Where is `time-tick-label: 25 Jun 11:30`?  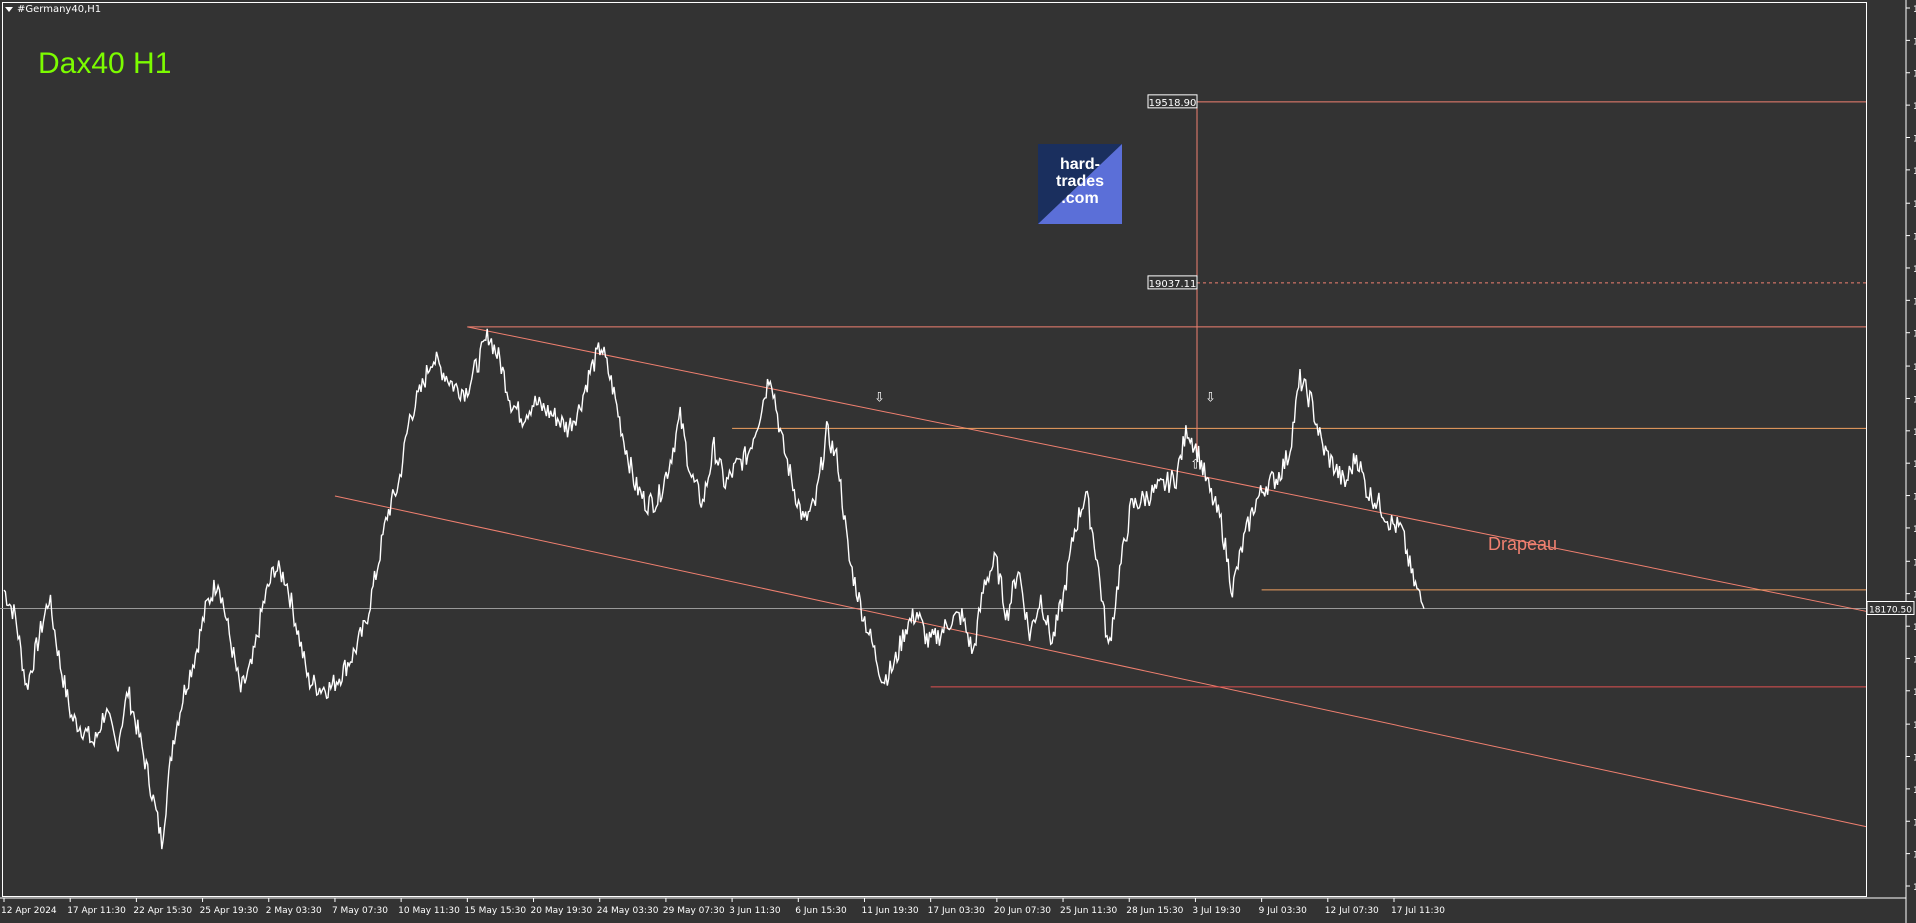
time-tick-label: 25 Jun 11:30 is located at coordinates (1088, 911).